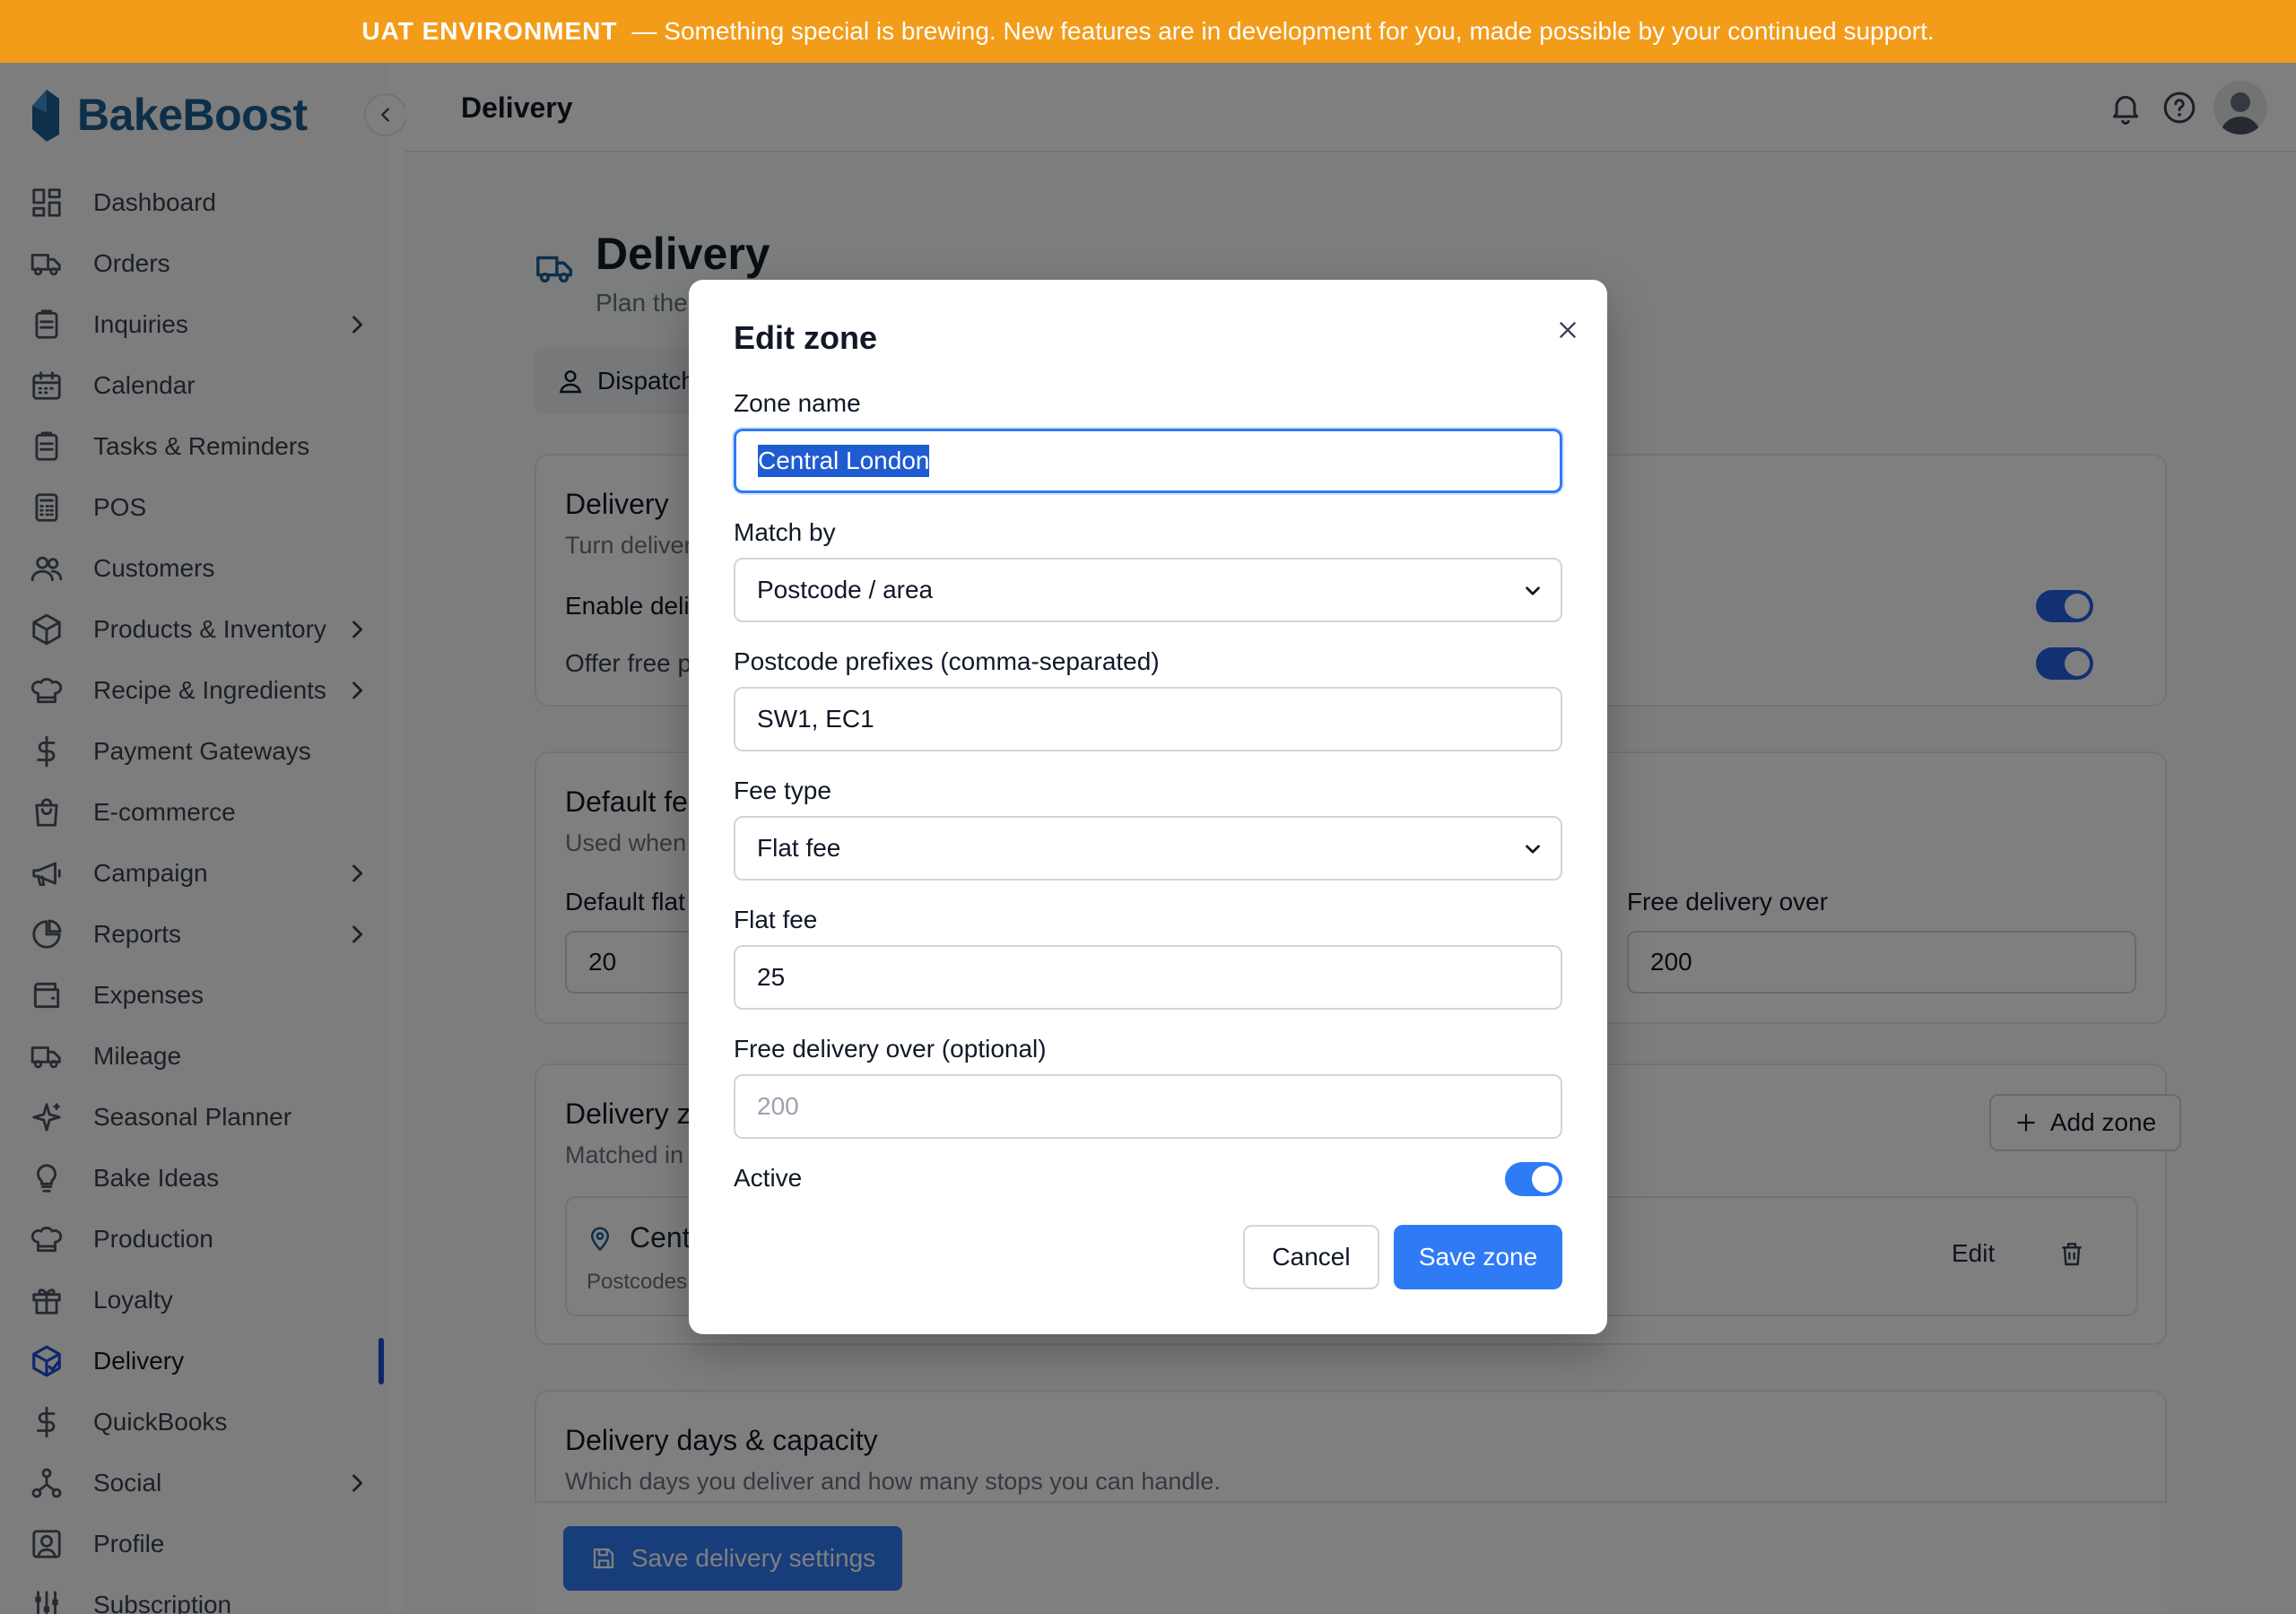 The width and height of the screenshot is (2296, 1614). Describe the element at coordinates (815, 719) in the screenshot. I see `prefixes-value: SW1, EC1` at that location.